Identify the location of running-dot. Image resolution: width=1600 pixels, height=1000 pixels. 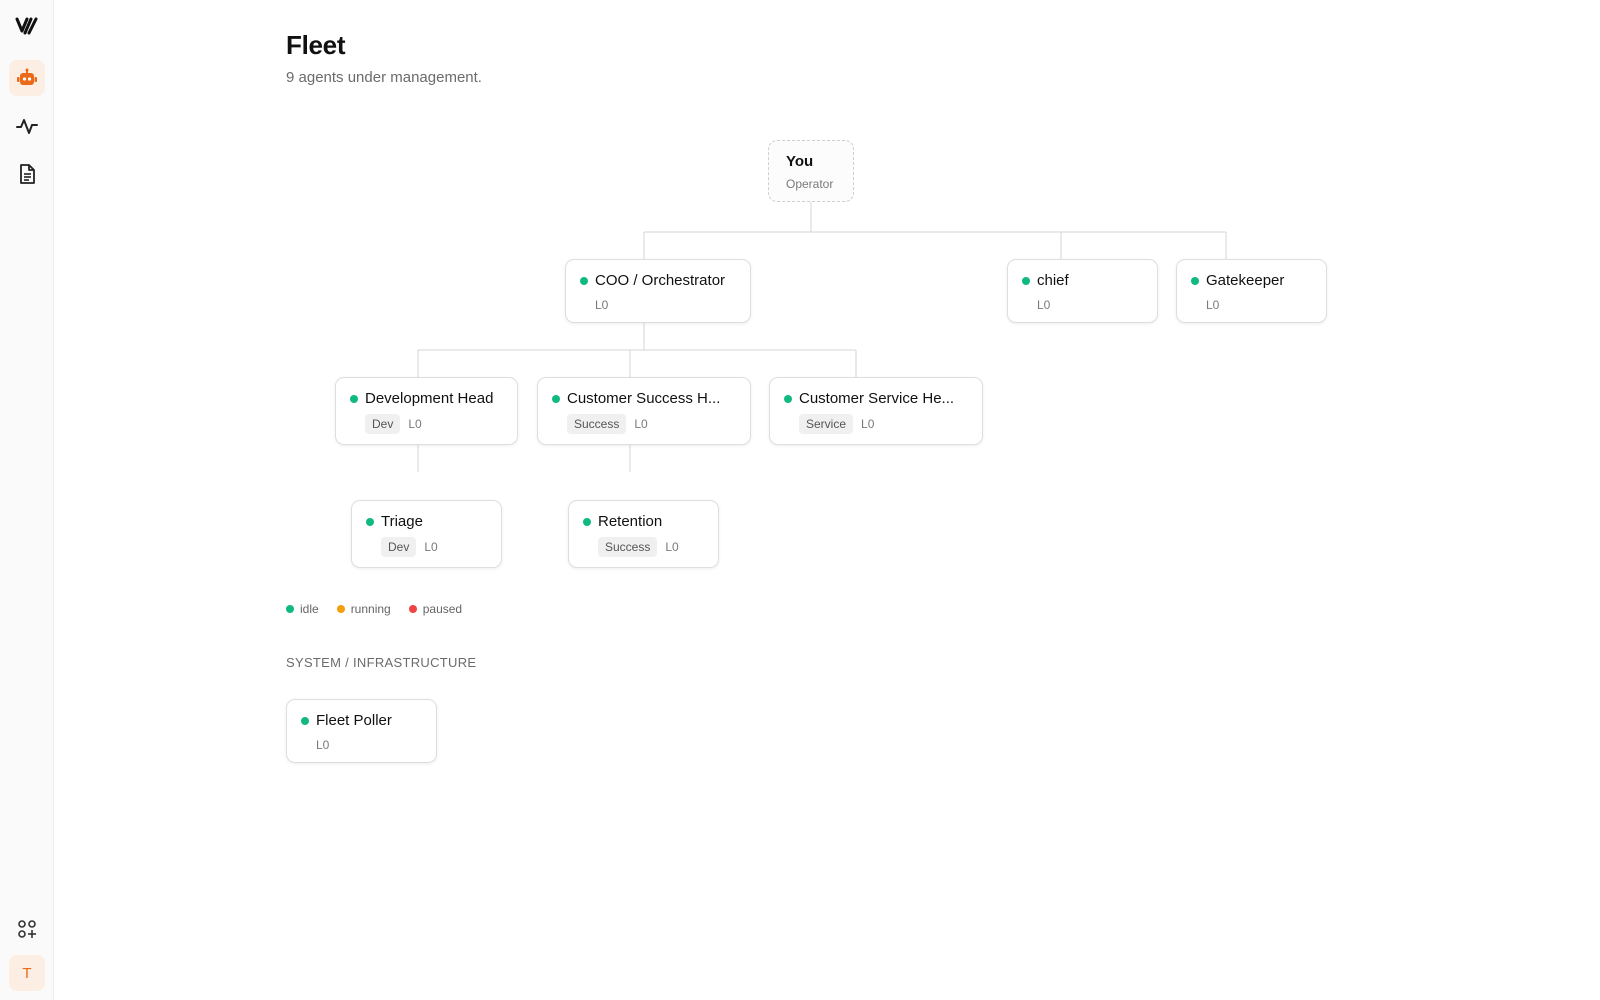
(340, 609).